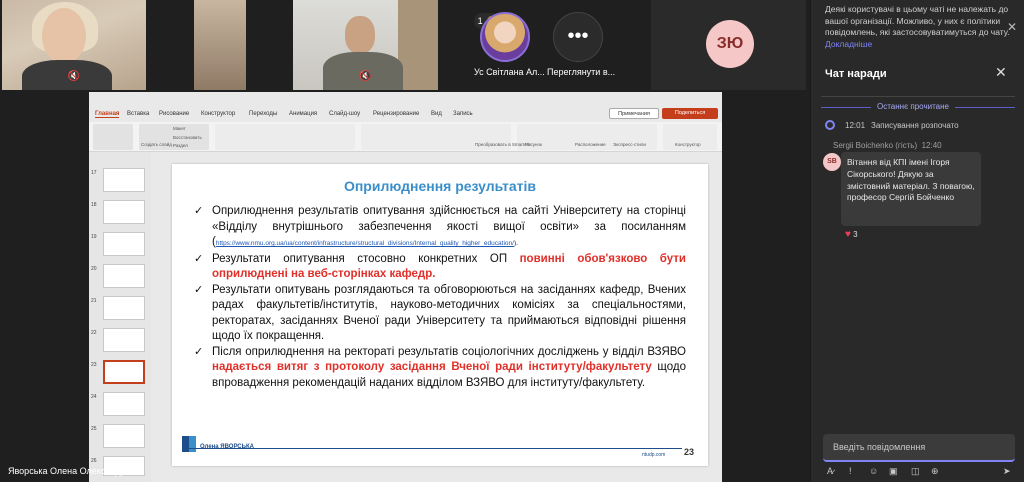 The image size is (1024, 482). I want to click on slide-page-number: 23, so click(689, 452).